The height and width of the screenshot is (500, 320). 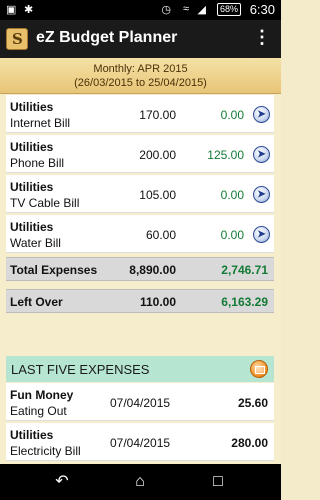 I want to click on left-over-row: Left Over 110.00 6,163.29, so click(x=140, y=301).